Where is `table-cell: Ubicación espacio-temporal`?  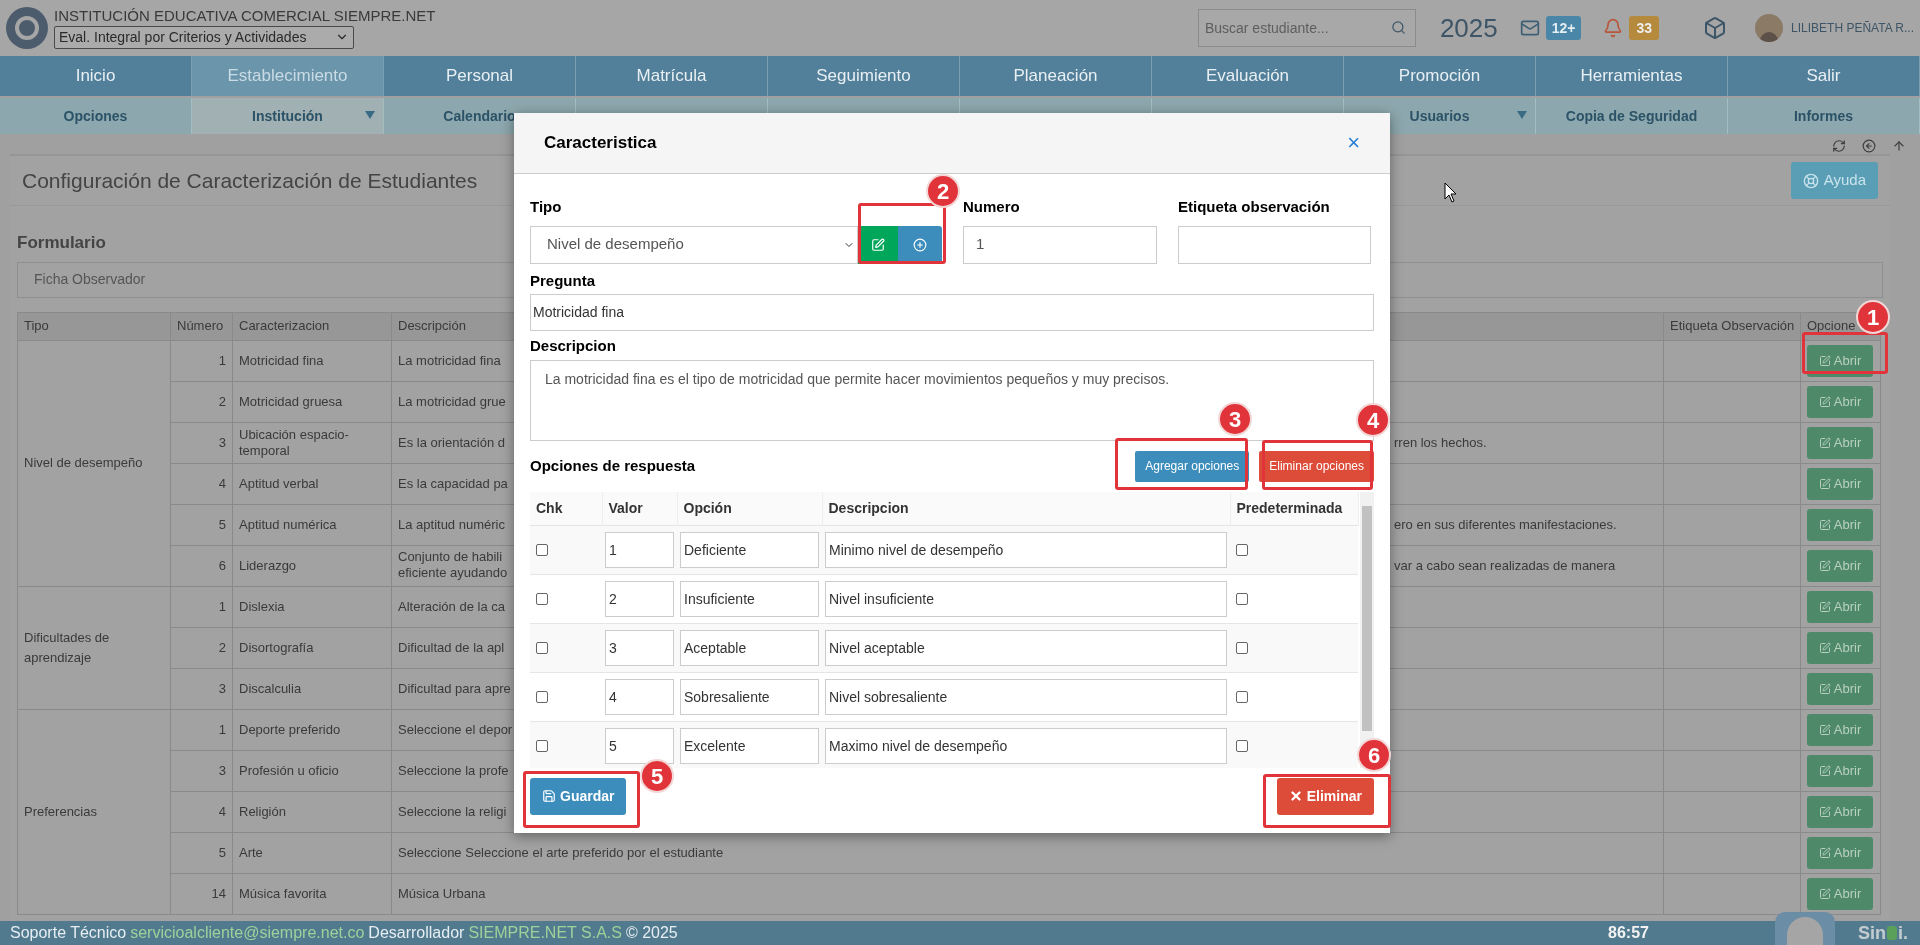 table-cell: Ubicación espacio-temporal is located at coordinates (312, 442).